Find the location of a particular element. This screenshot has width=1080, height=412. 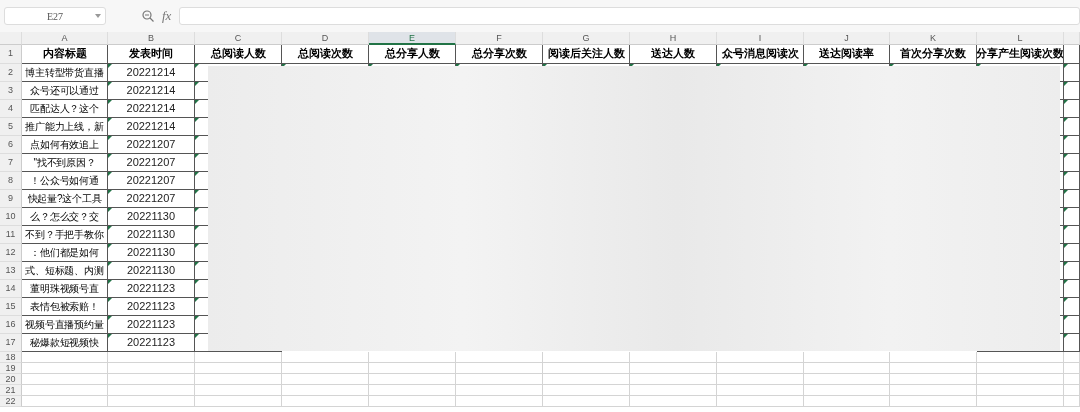

column-title: 首次分享次数 is located at coordinates (933, 54).